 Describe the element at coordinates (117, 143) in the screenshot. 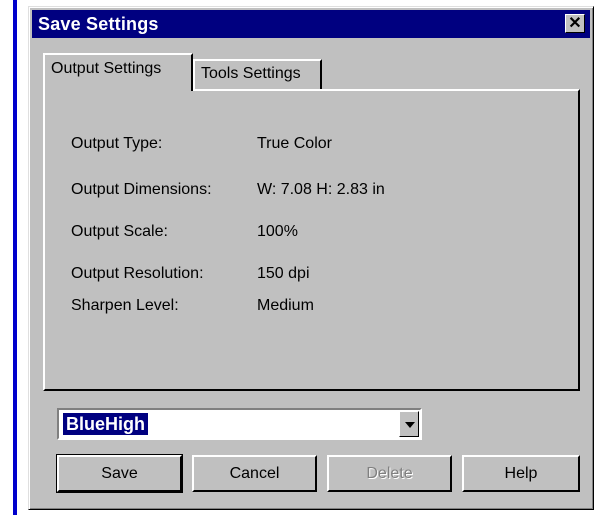

I see `setting-label: Output Type:` at that location.